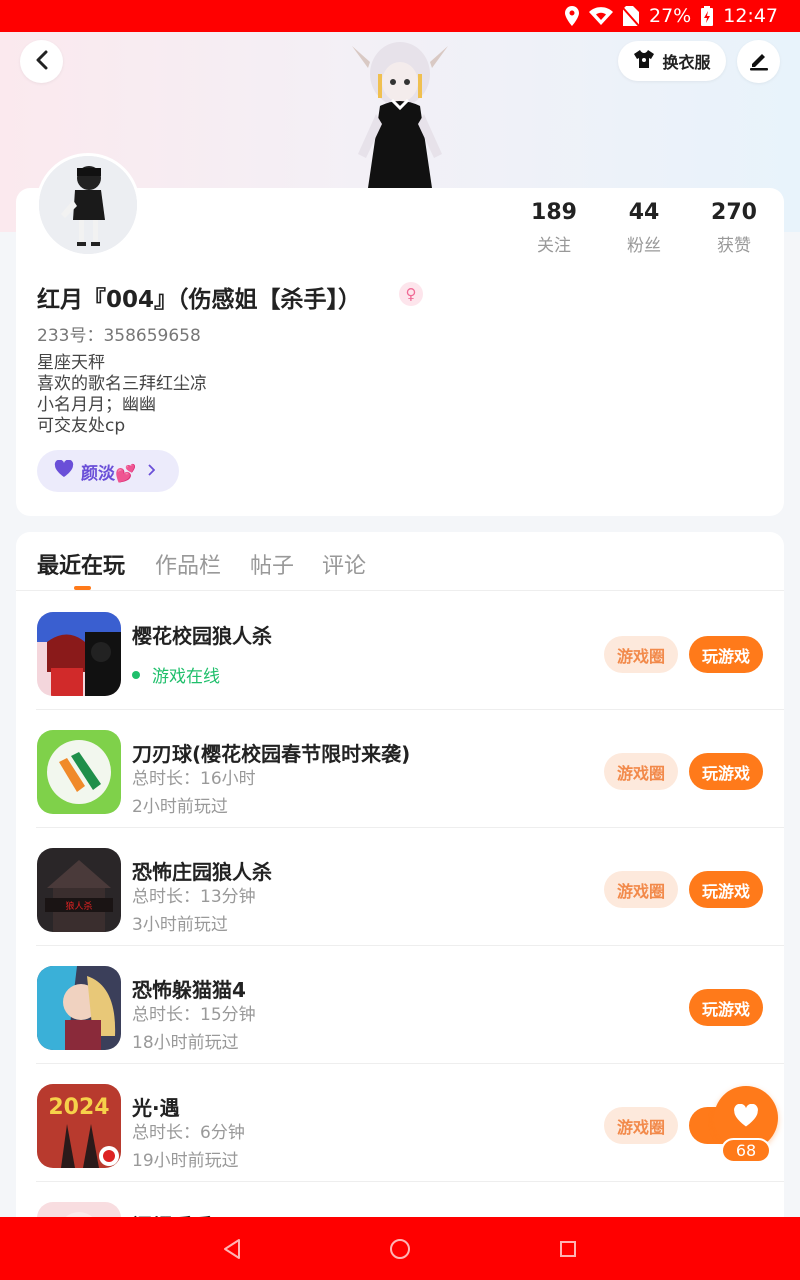  What do you see at coordinates (644, 228) in the screenshot?
I see `stat-fans: 44 粉丝` at bounding box center [644, 228].